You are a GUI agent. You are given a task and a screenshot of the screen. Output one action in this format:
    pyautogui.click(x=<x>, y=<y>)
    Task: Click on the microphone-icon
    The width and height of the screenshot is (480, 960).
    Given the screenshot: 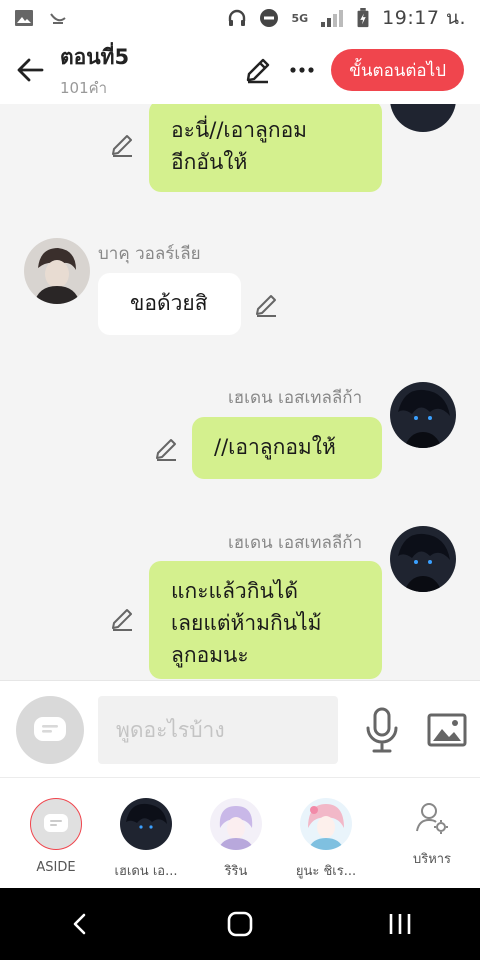 What is the action you would take?
    pyautogui.click(x=382, y=730)
    